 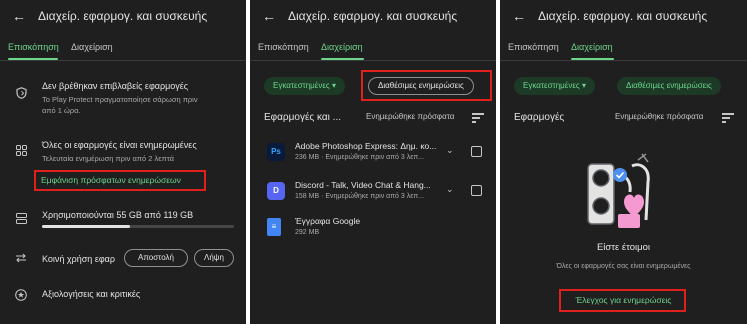 I want to click on app-icon-photoshop: Ps, so click(x=276, y=152).